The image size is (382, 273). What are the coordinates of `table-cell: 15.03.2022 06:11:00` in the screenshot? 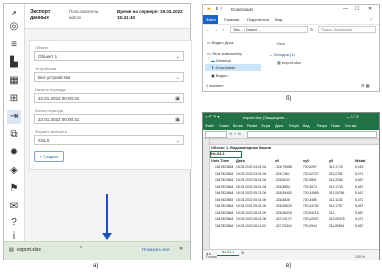 It's located at (251, 226).